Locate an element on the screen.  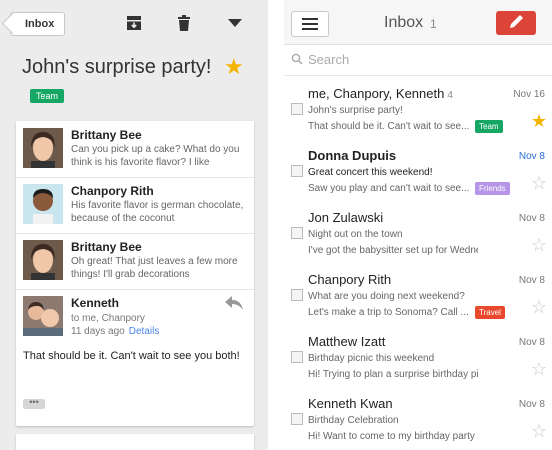
search-icon is located at coordinates (297, 59).